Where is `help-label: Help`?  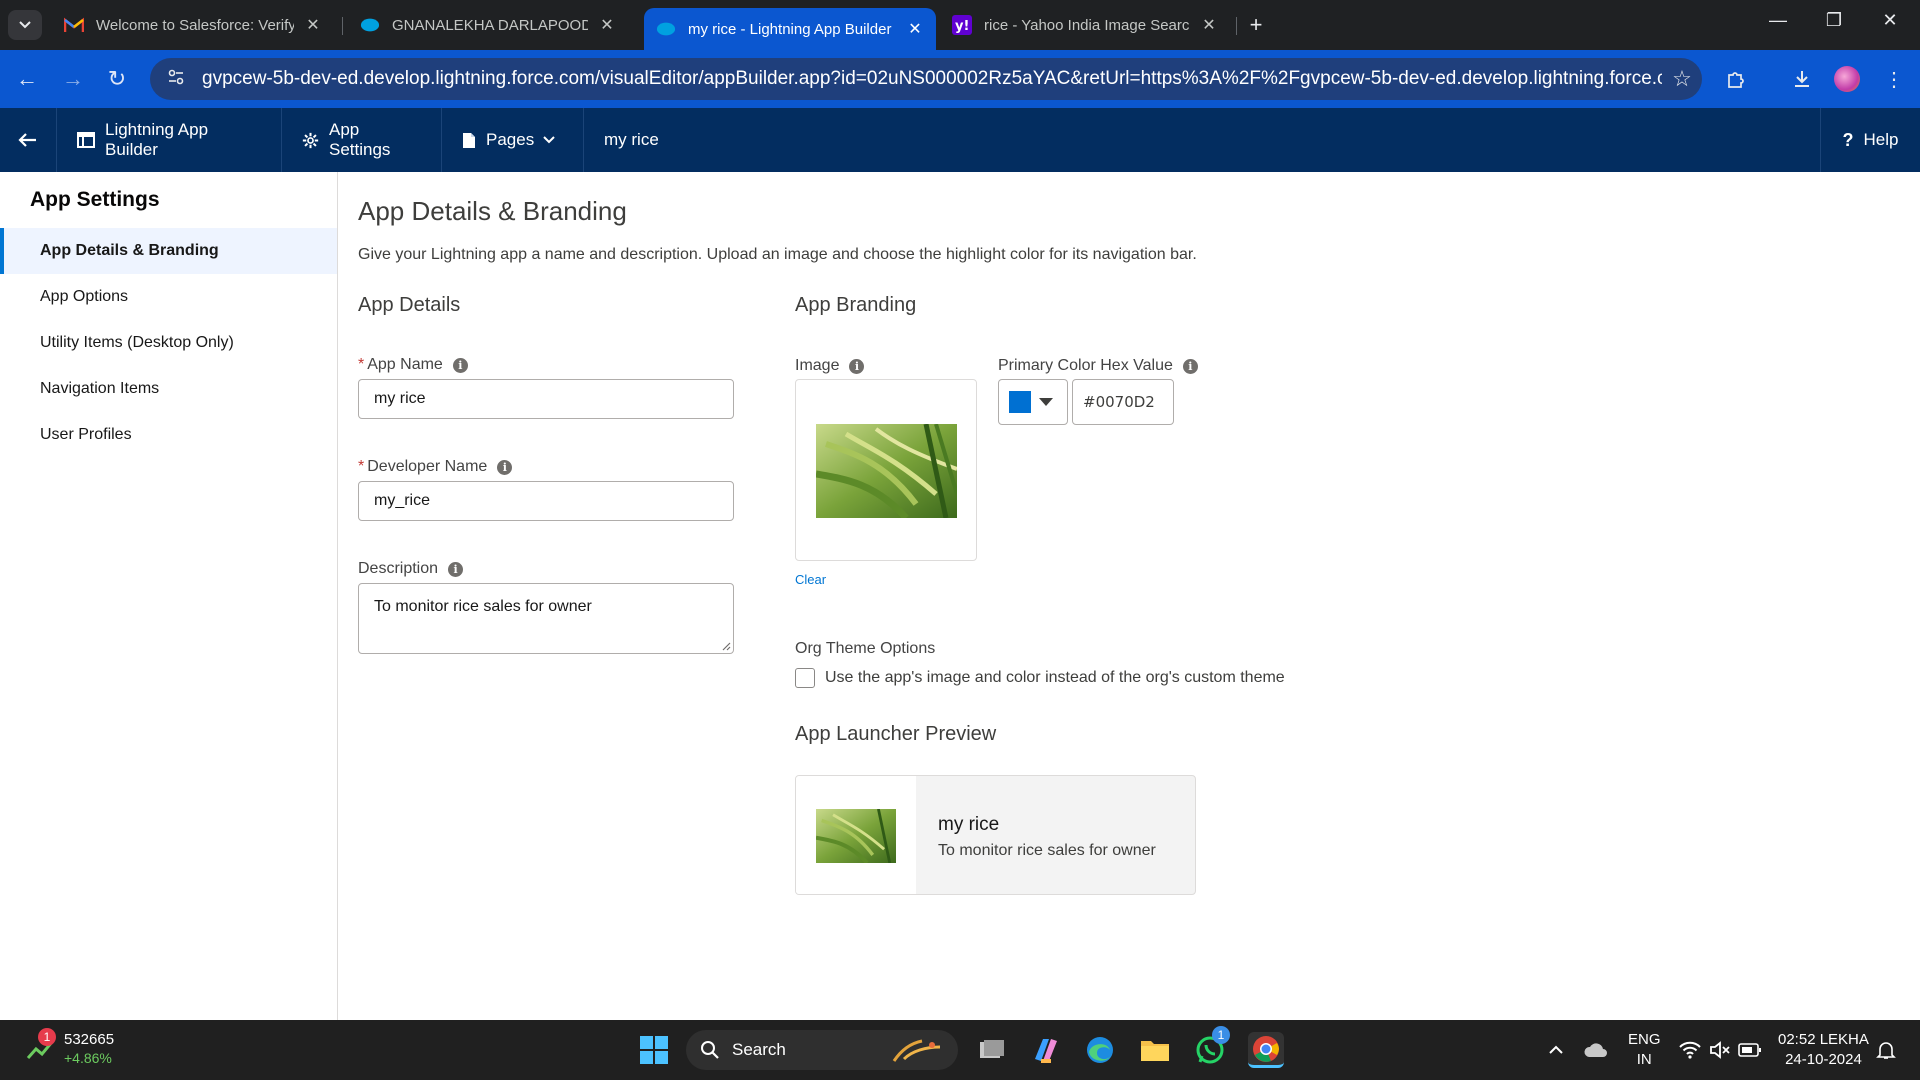
help-label: Help is located at coordinates (1881, 139).